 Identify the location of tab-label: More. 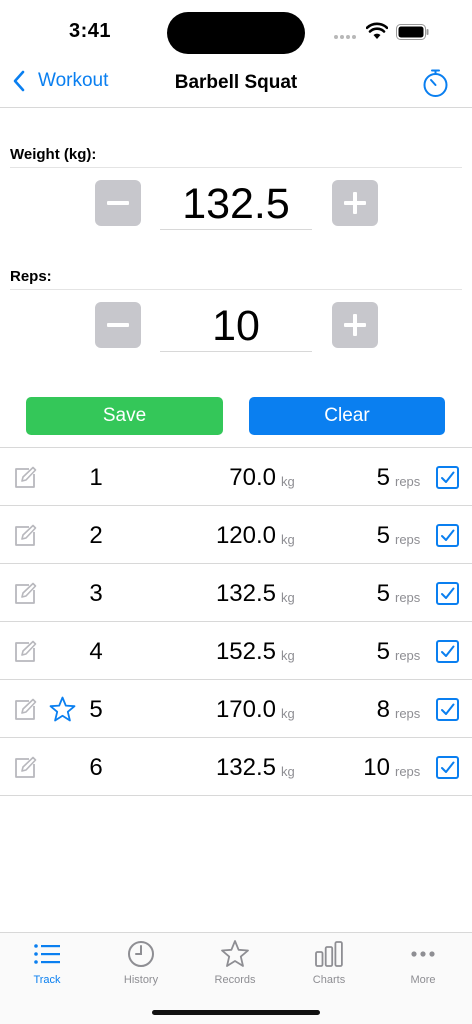
(423, 980).